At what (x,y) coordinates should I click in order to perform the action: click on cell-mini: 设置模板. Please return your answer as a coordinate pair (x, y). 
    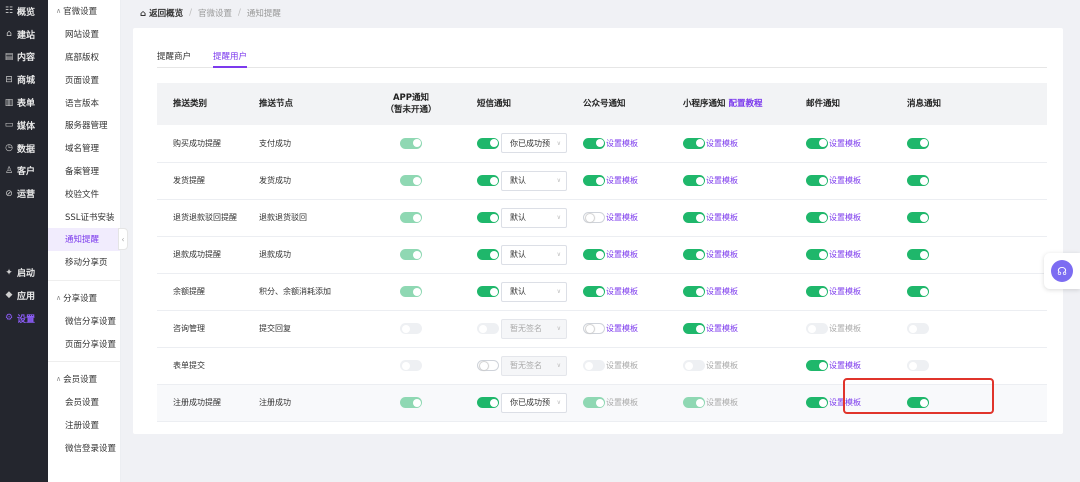
    Looking at the image, I should click on (728, 291).